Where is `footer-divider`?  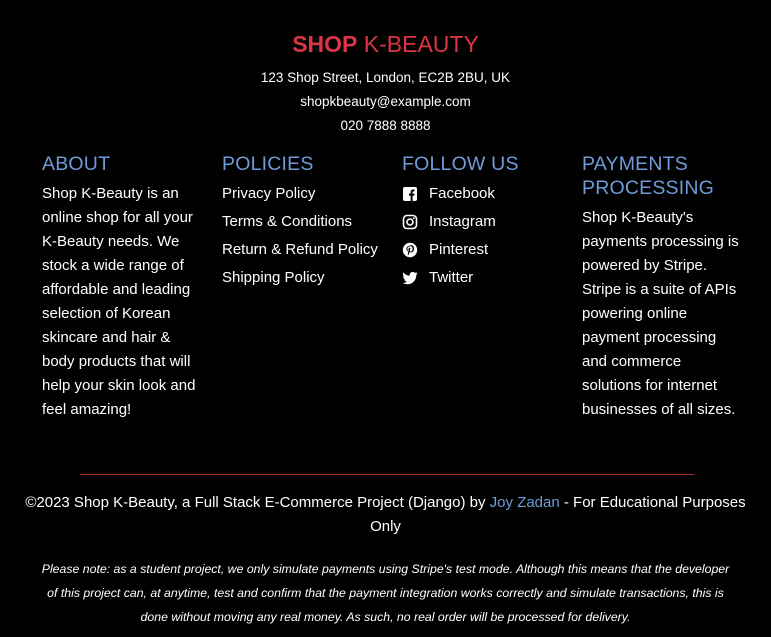 footer-divider is located at coordinates (387, 474).